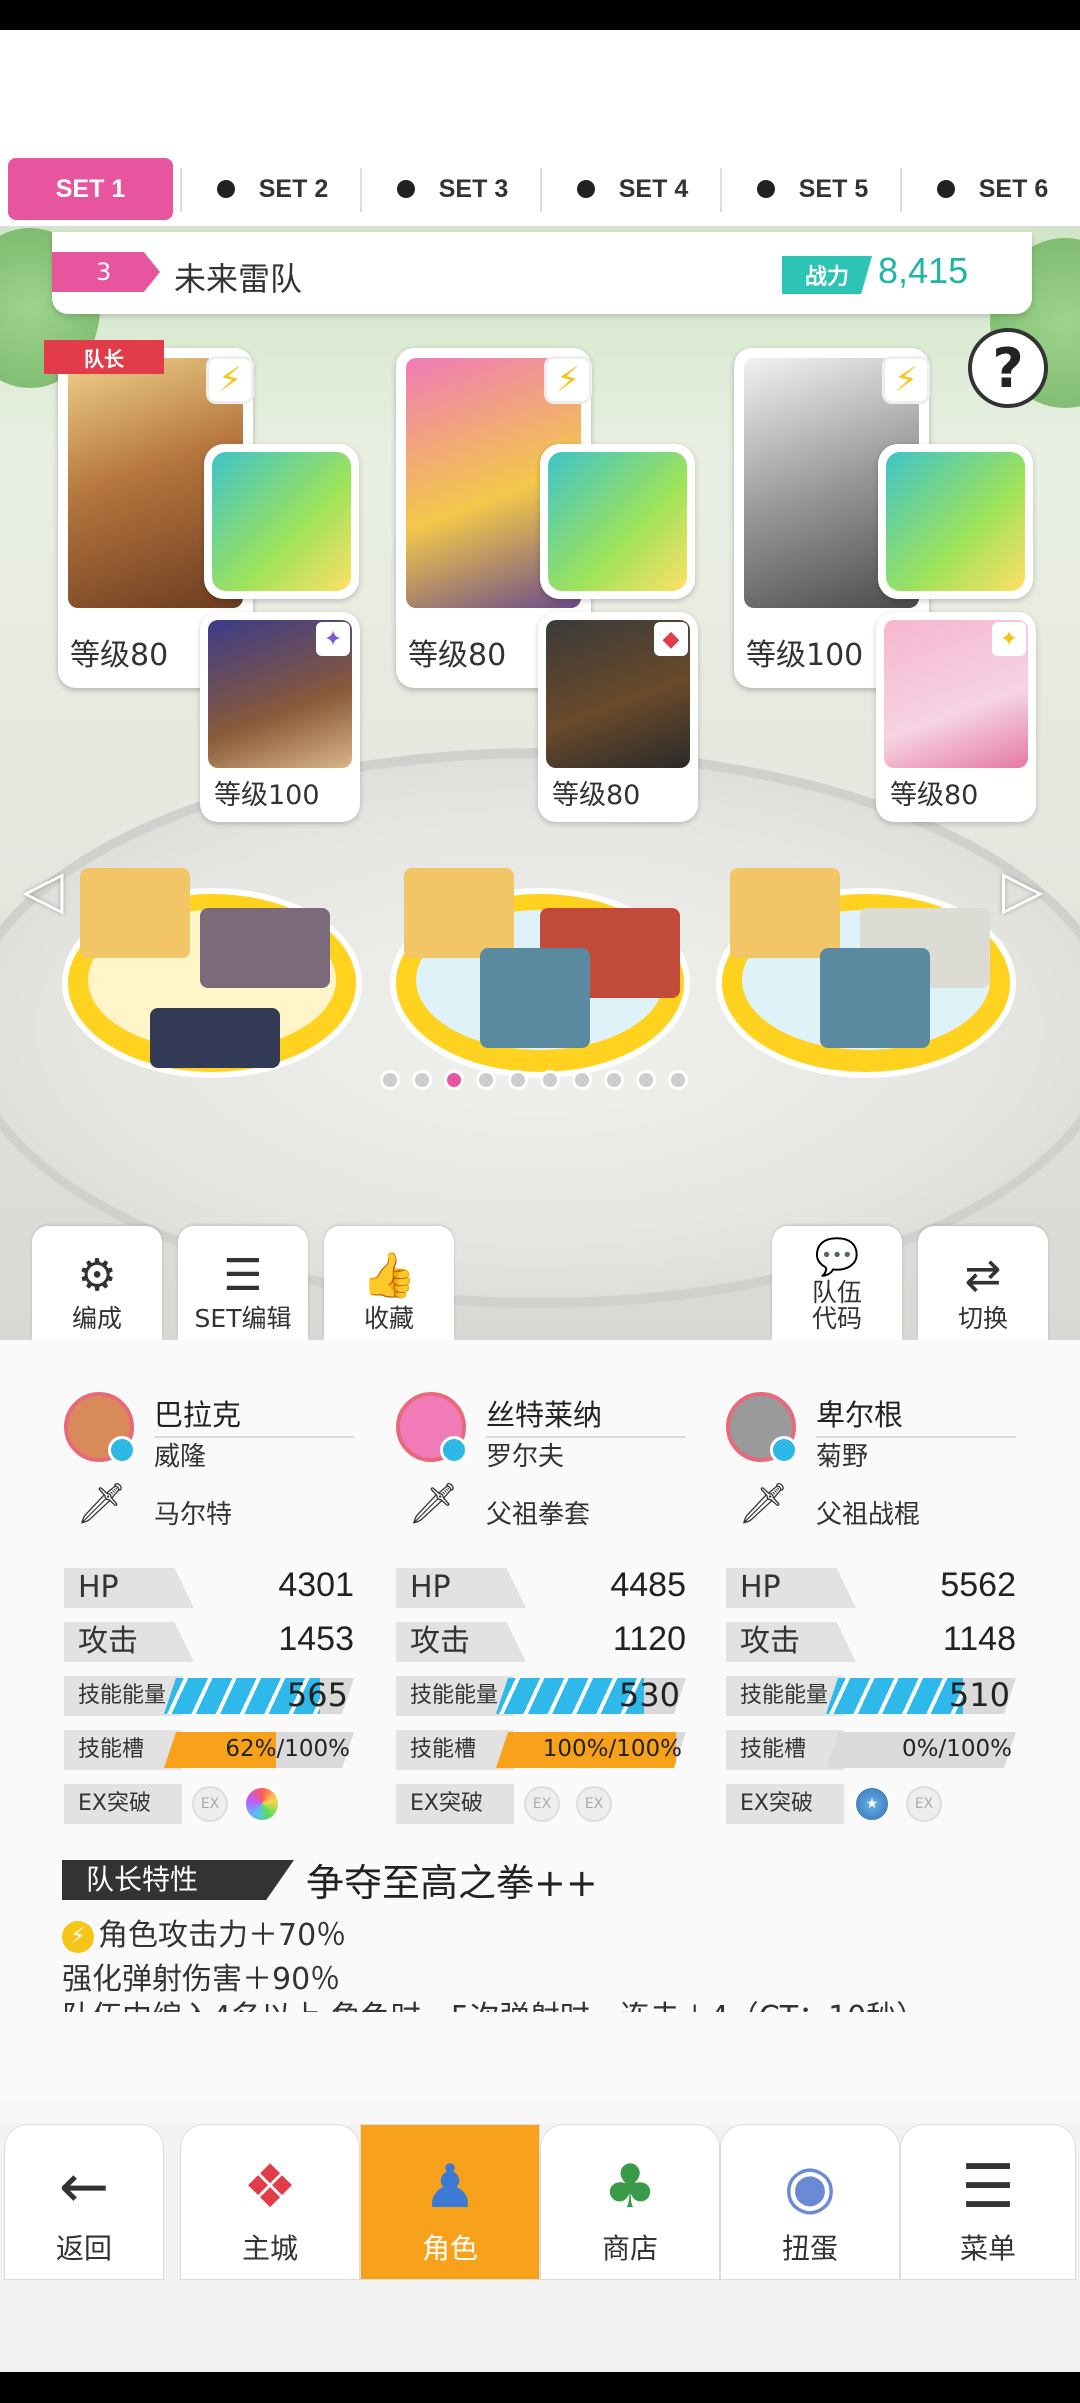  I want to click on bar-value: 62%/100%, so click(287, 1749).